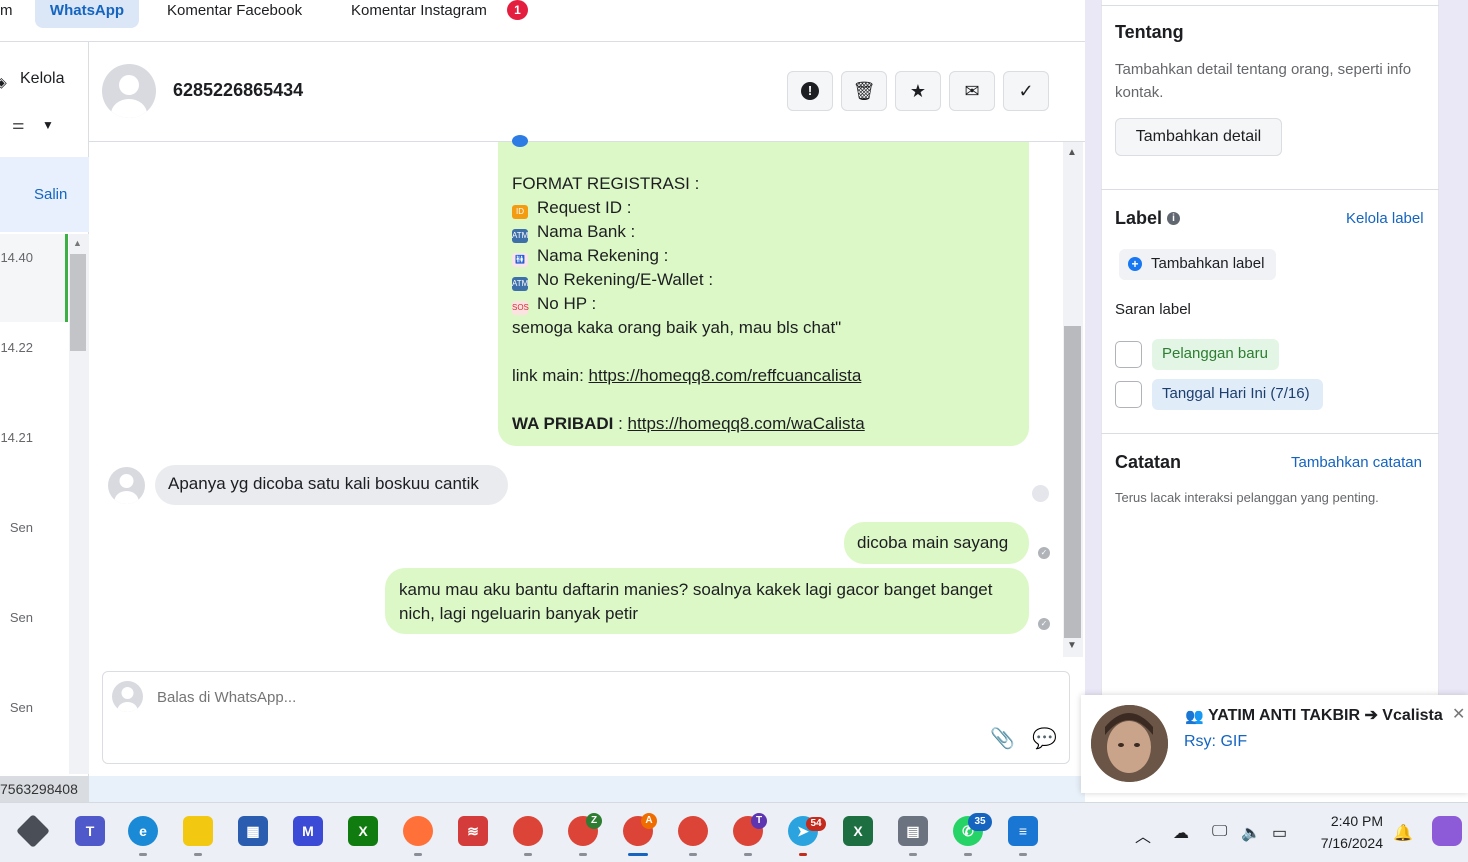 This screenshot has height=862, width=1468. Describe the element at coordinates (90, 831) in the screenshot. I see `teams-icon: T` at that location.